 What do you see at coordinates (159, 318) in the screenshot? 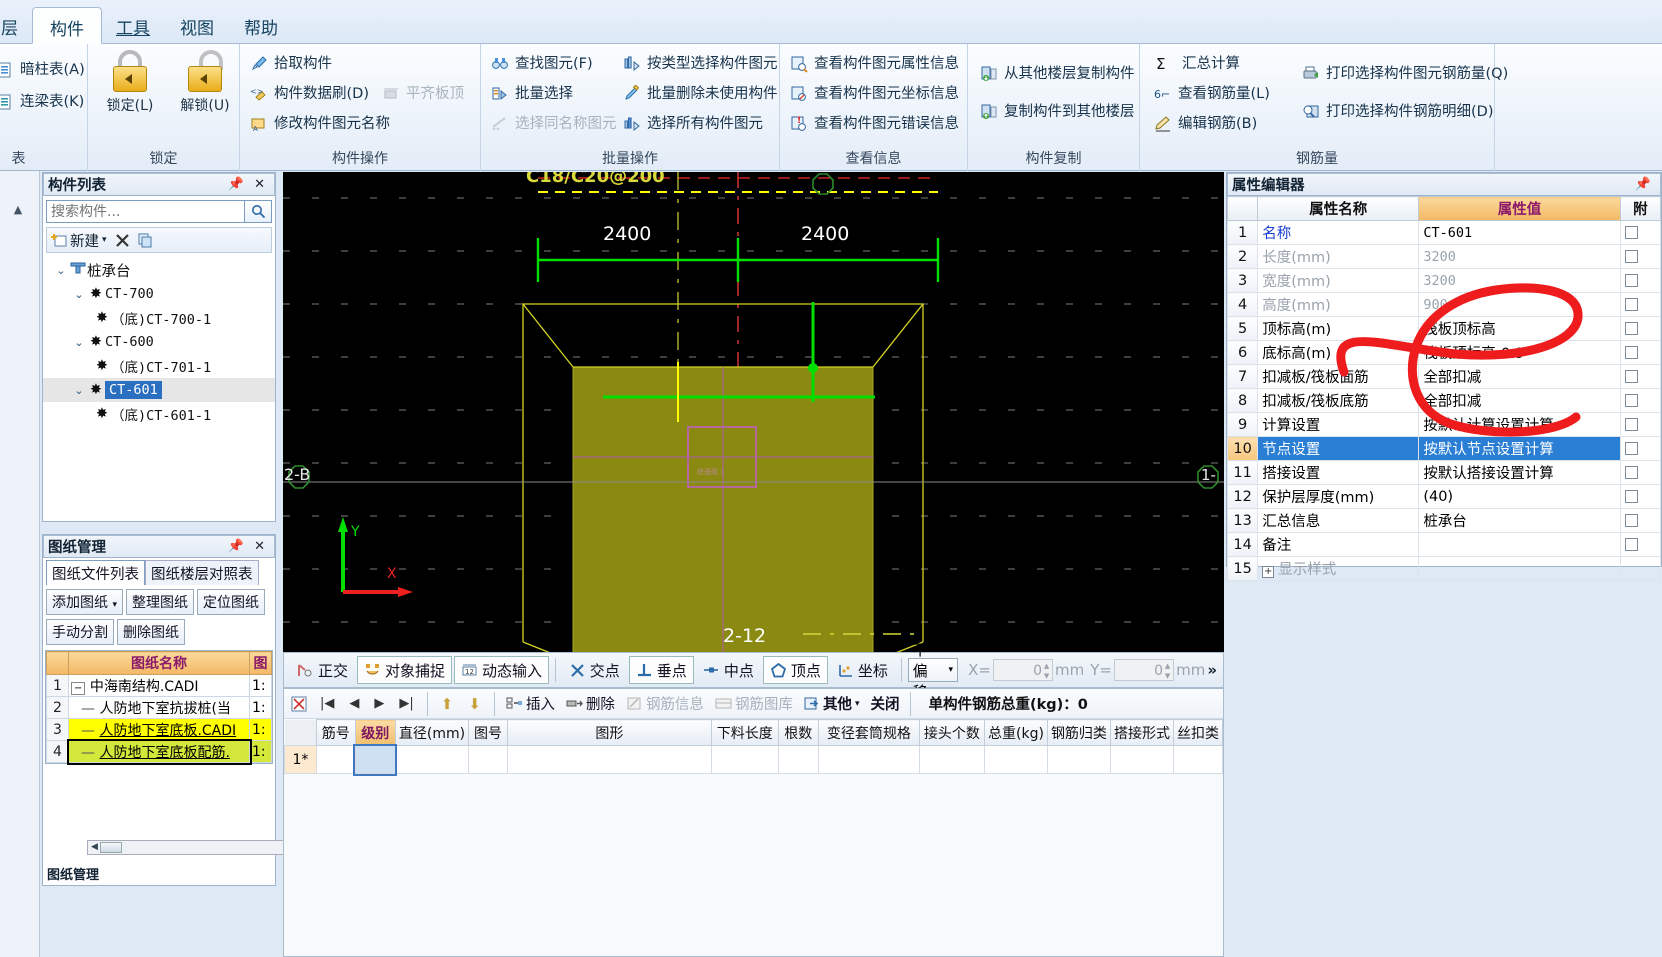
I see `tree-node-ct700-1: ✸ （底)CT-700-1` at bounding box center [159, 318].